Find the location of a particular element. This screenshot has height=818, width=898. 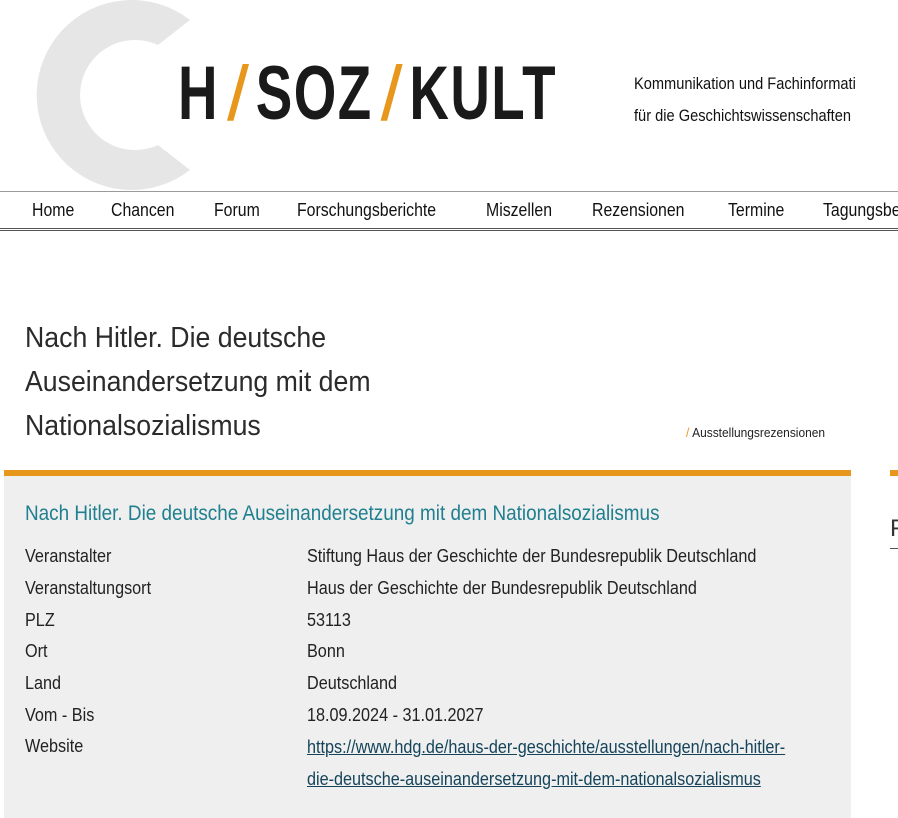

nav-item-rezensionen: Rezensionen is located at coordinates (638, 210).